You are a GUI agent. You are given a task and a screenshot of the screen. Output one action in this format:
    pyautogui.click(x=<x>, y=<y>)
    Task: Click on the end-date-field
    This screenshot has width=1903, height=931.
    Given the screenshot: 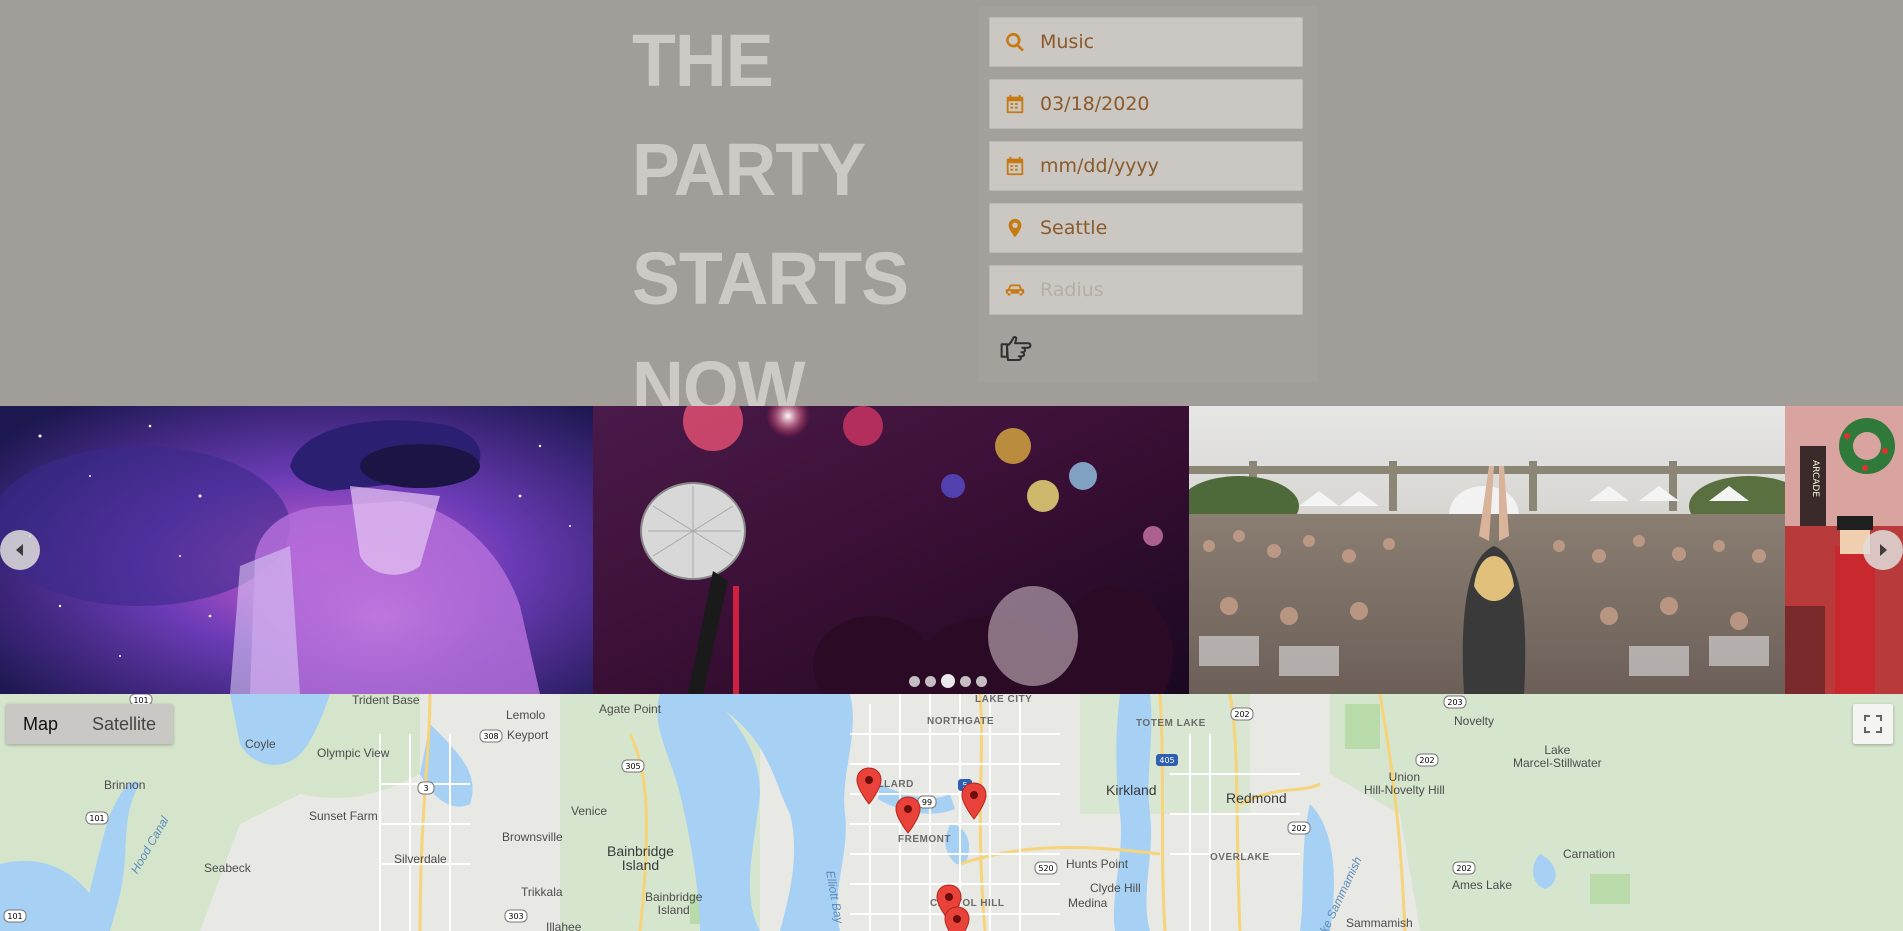 What is the action you would take?
    pyautogui.click(x=1146, y=166)
    